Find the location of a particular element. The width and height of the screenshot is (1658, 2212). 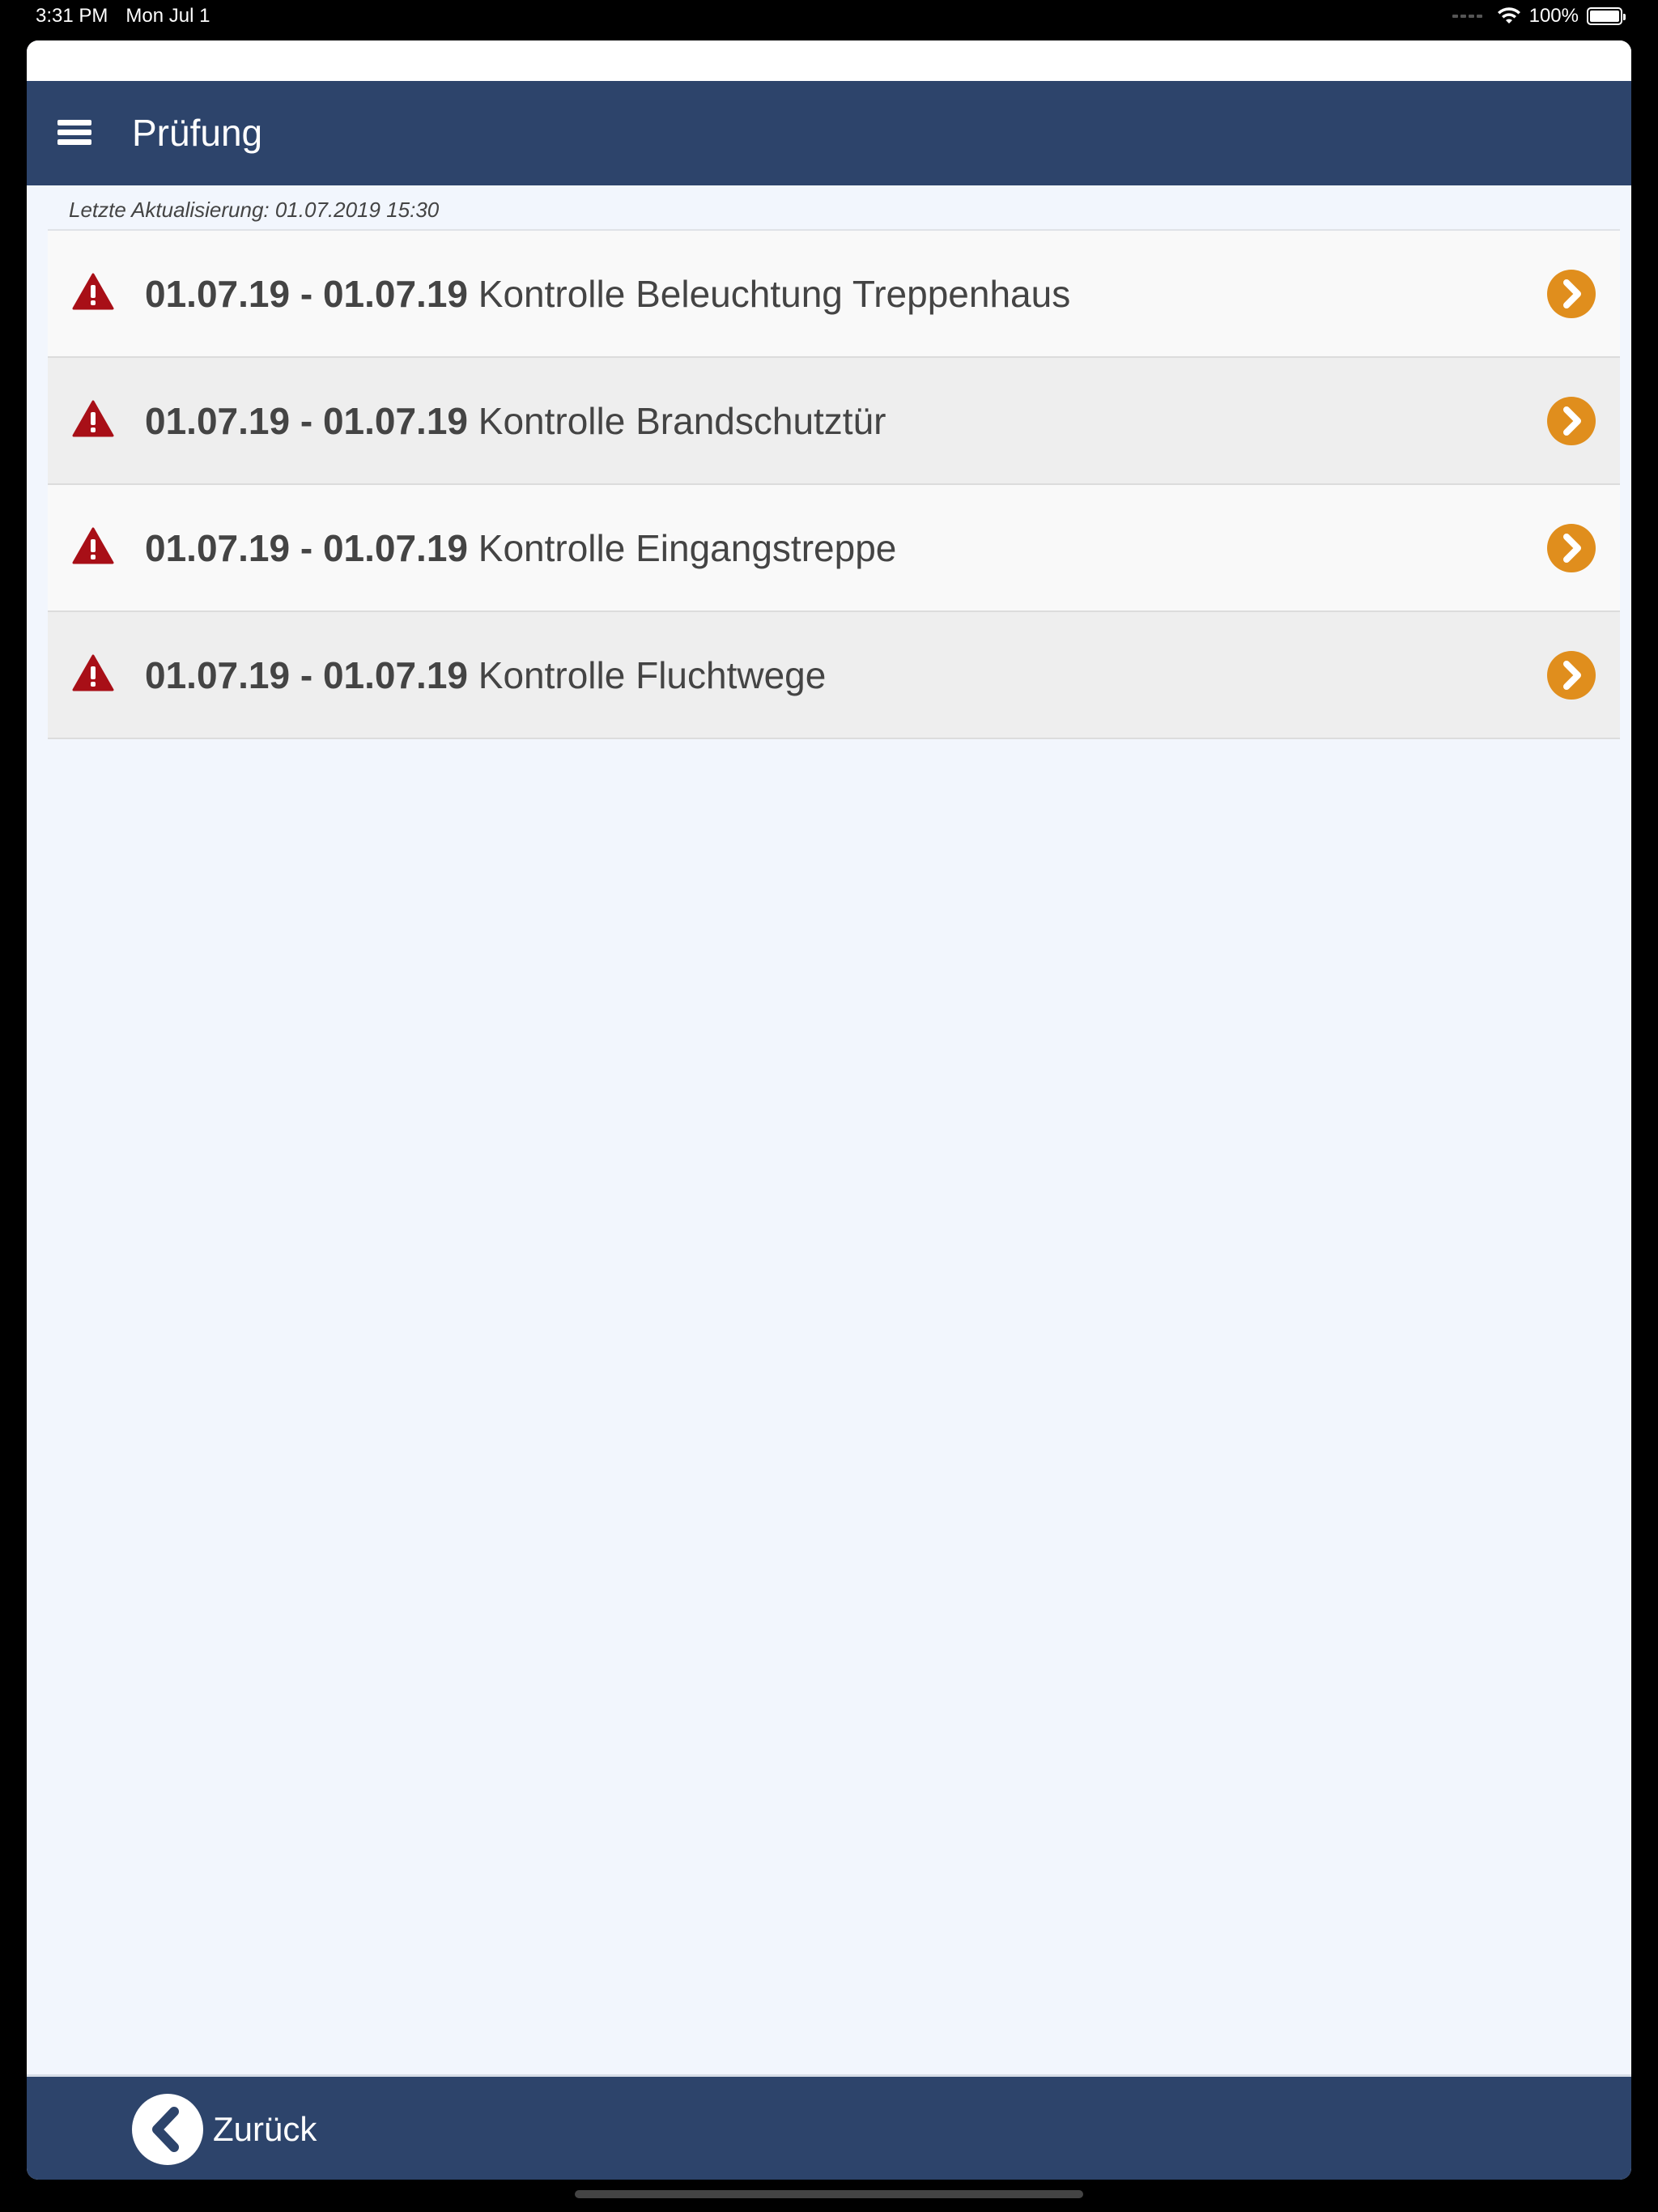

list-item: 01.07.19 - 01.07.19 Kontrolle Fluchtwege is located at coordinates (834, 676).